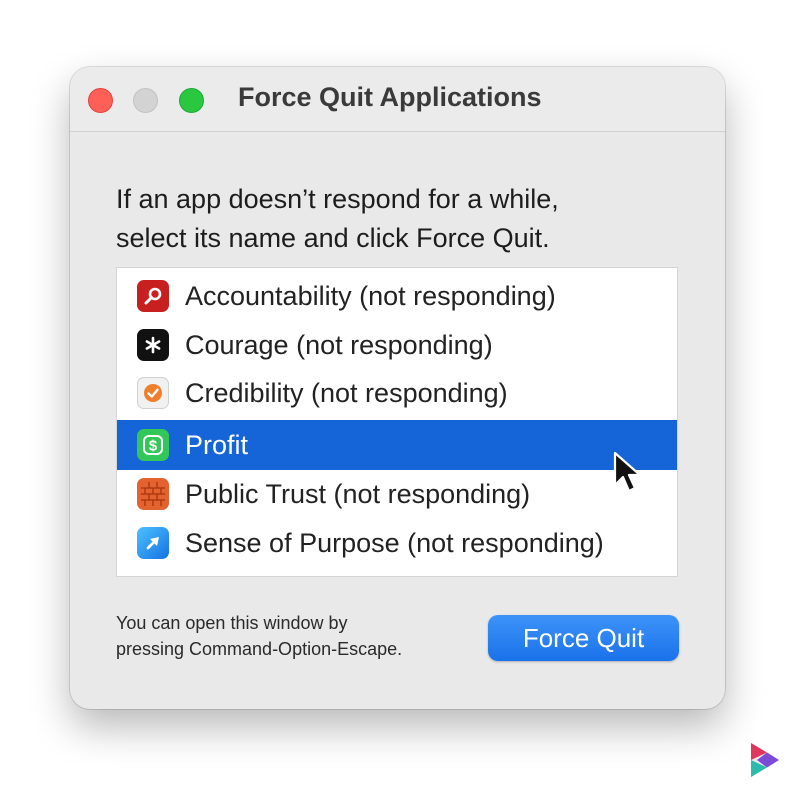  Describe the element at coordinates (153, 296) in the screenshot. I see `magnifier-icon` at that location.